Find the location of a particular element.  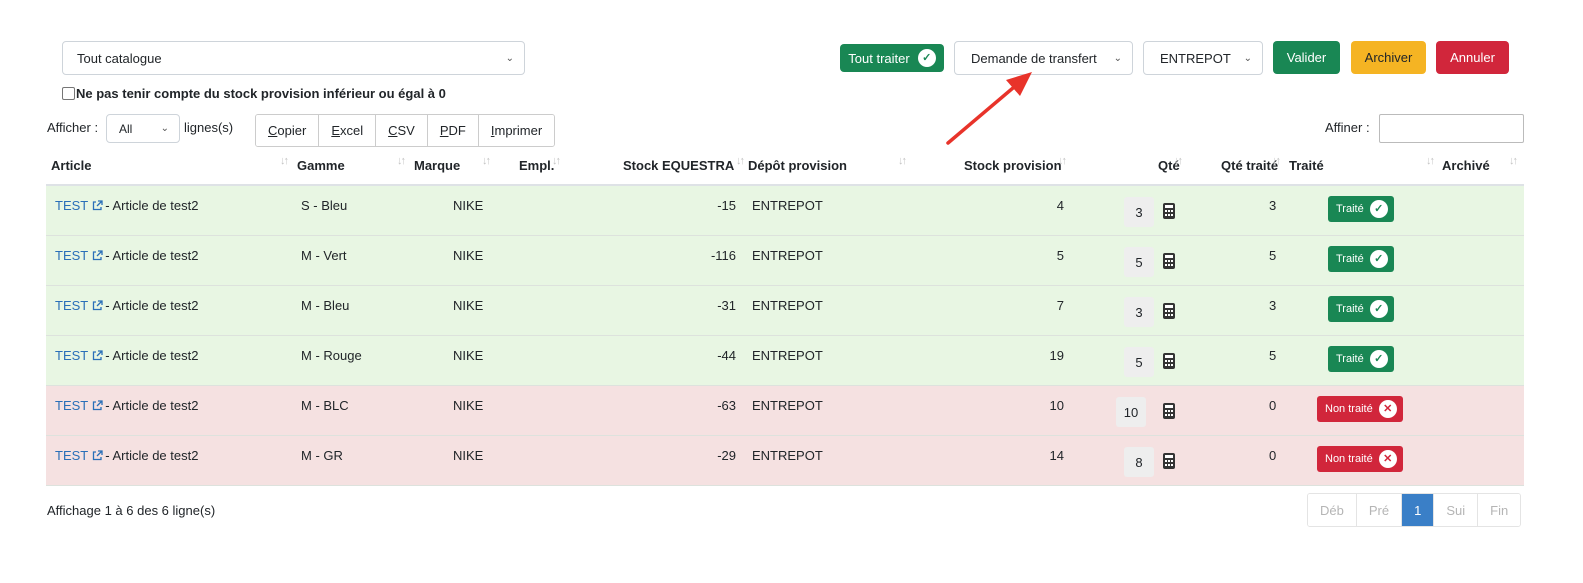

th-archive: Archivé is located at coordinates (1466, 165).